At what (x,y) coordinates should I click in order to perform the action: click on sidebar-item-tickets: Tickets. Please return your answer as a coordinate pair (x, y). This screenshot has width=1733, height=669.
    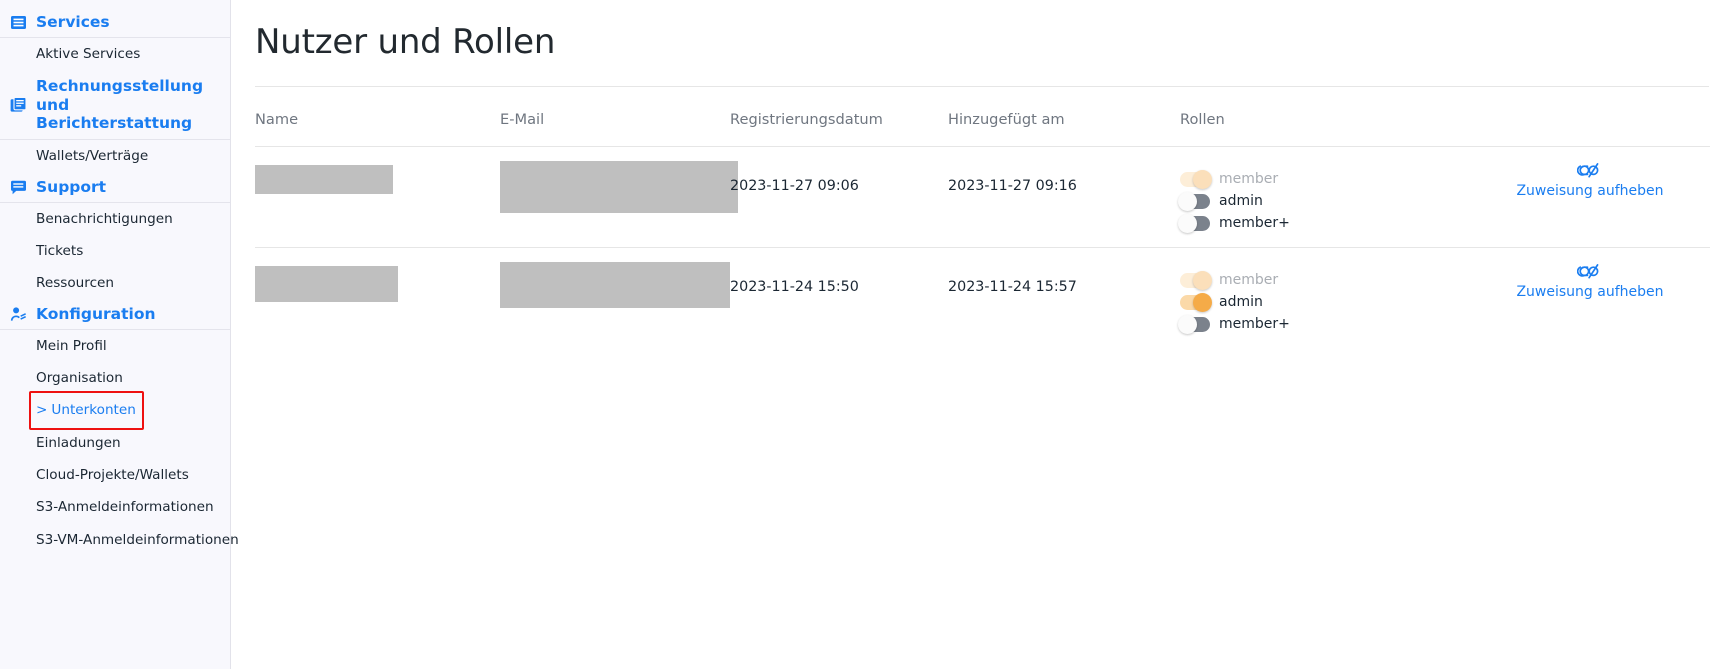
    Looking at the image, I should click on (115, 251).